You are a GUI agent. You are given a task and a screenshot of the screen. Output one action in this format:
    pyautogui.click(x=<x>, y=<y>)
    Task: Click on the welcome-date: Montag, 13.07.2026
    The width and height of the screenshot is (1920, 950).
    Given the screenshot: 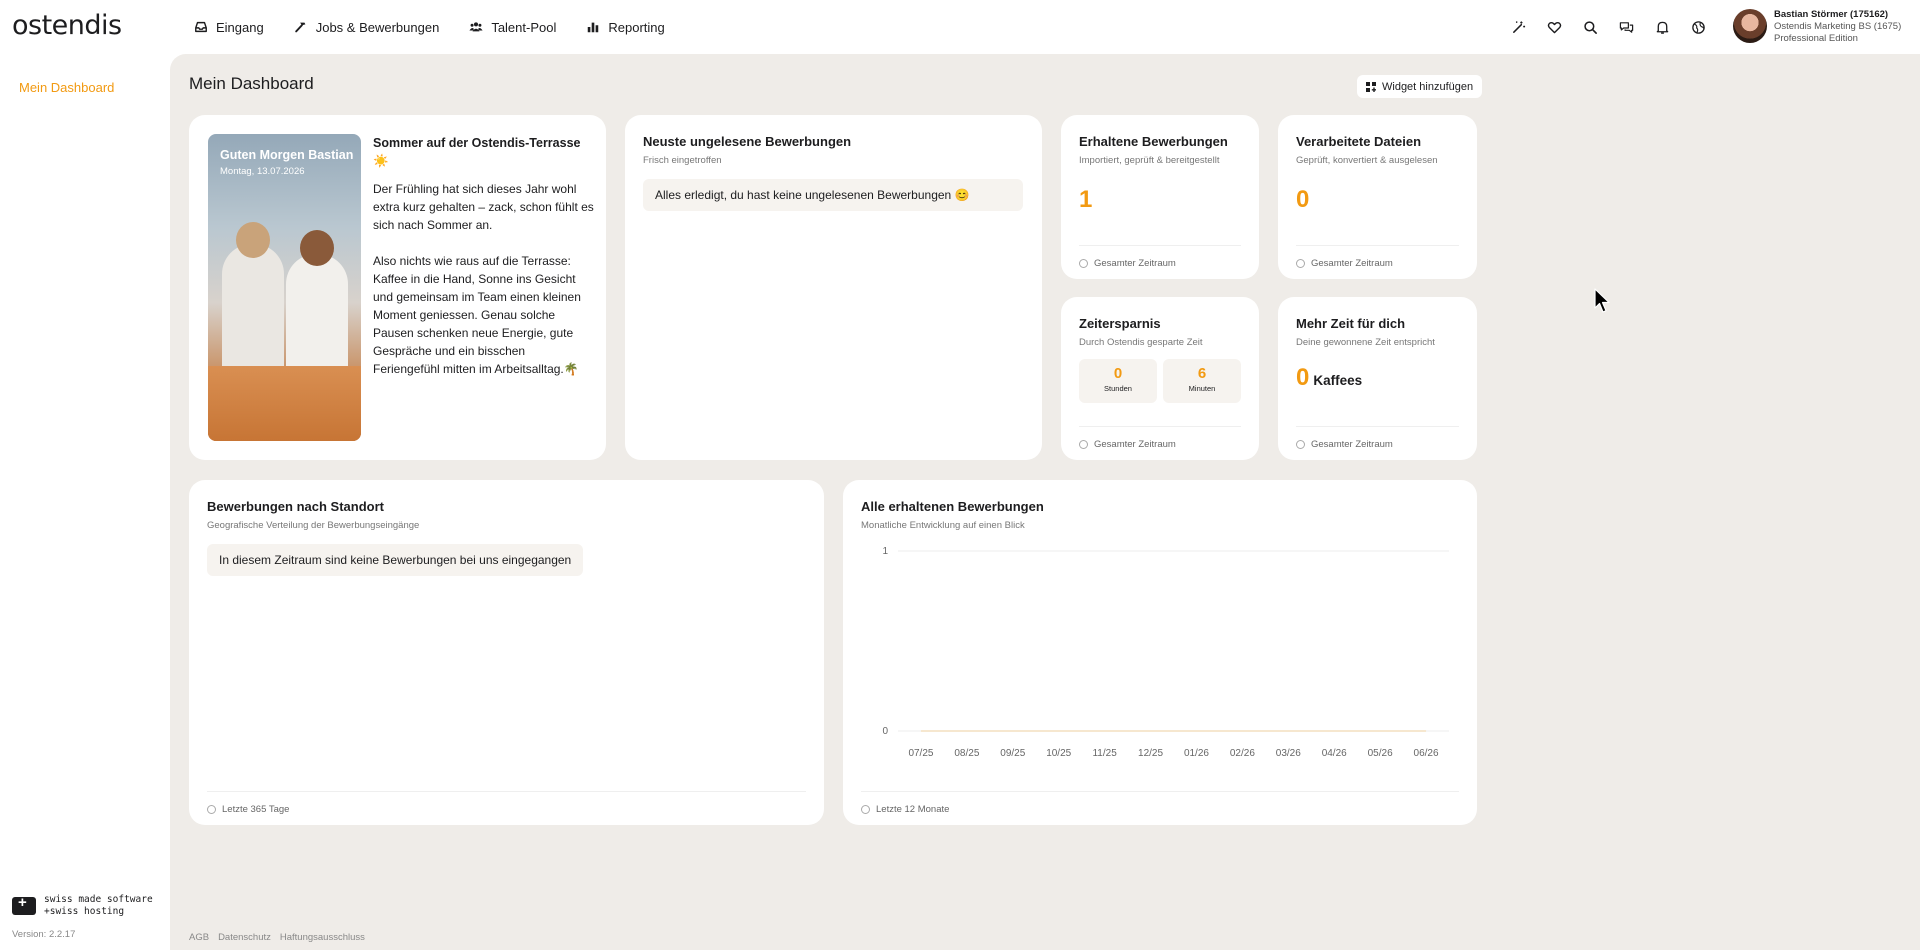 What is the action you would take?
    pyautogui.click(x=262, y=171)
    